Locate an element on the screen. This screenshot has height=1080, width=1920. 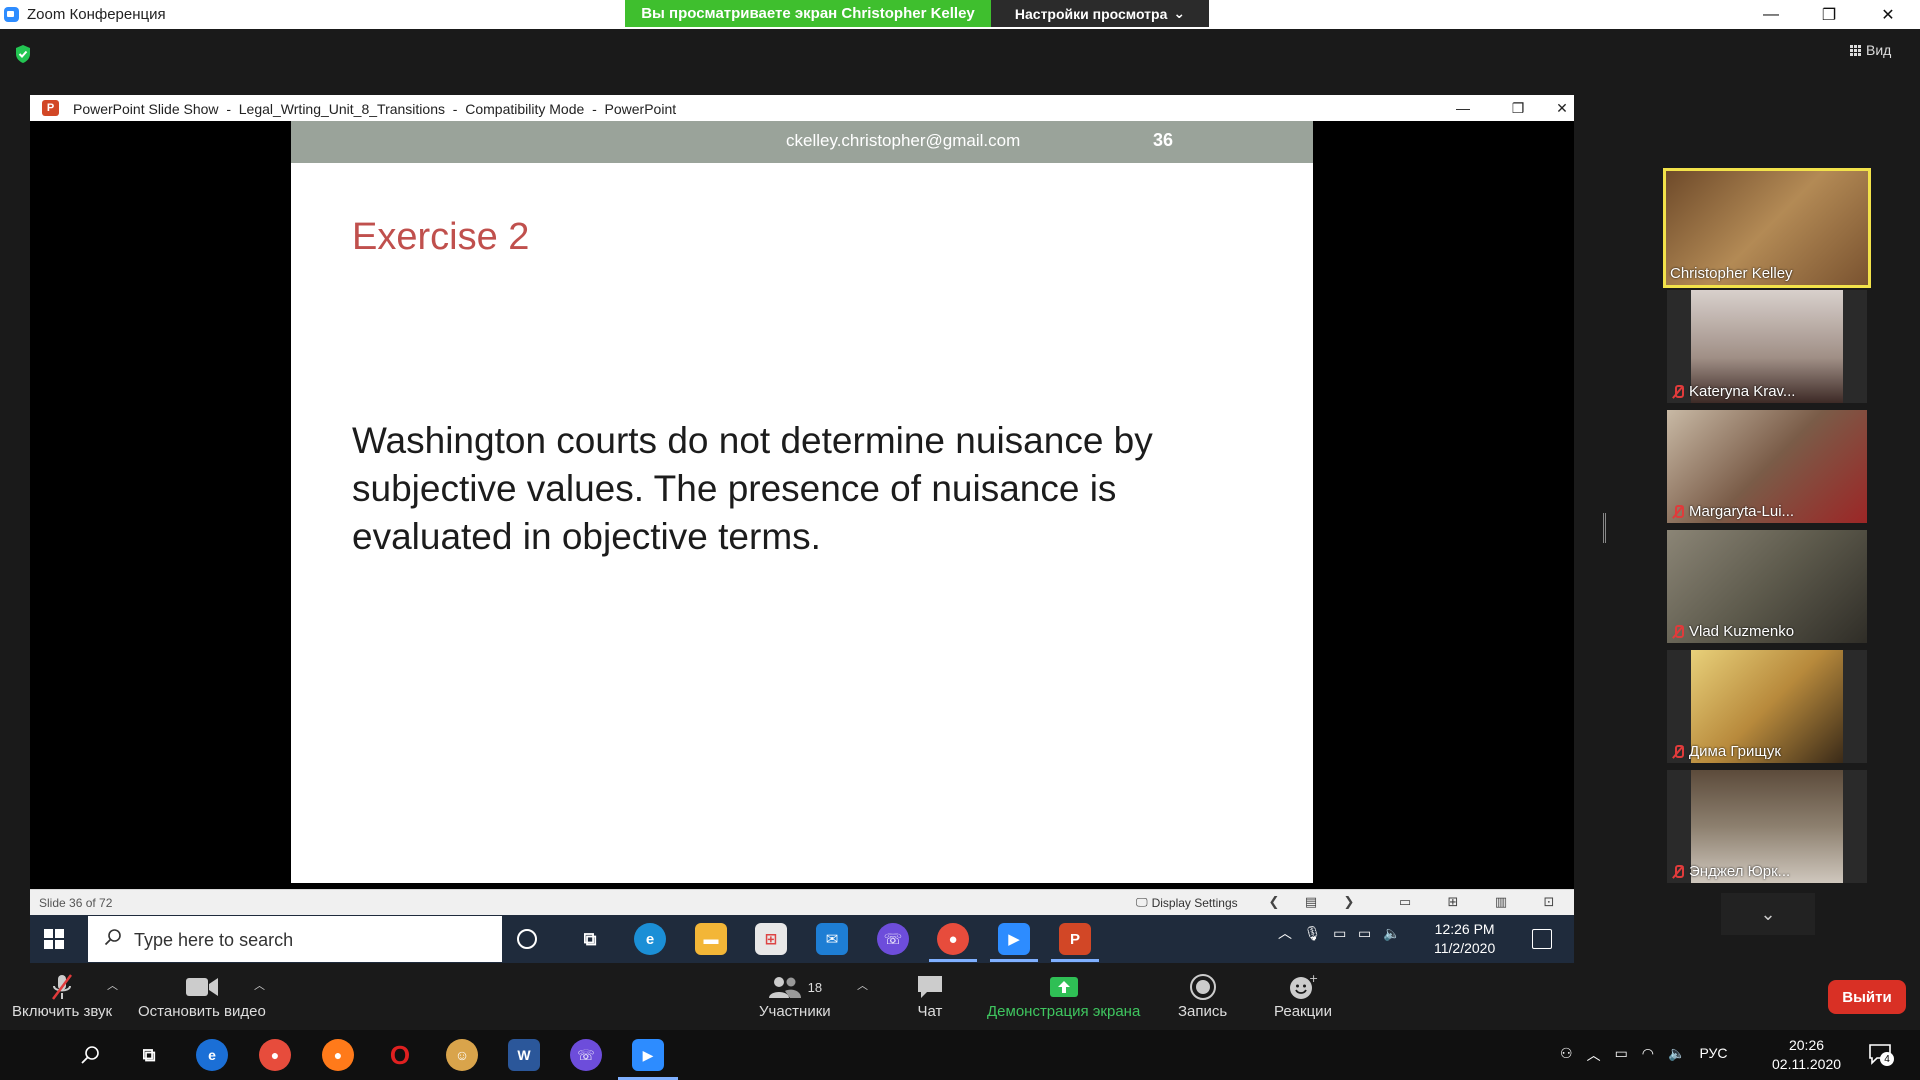
inner-clock-time: 12:26 PM is located at coordinates (1464, 929).